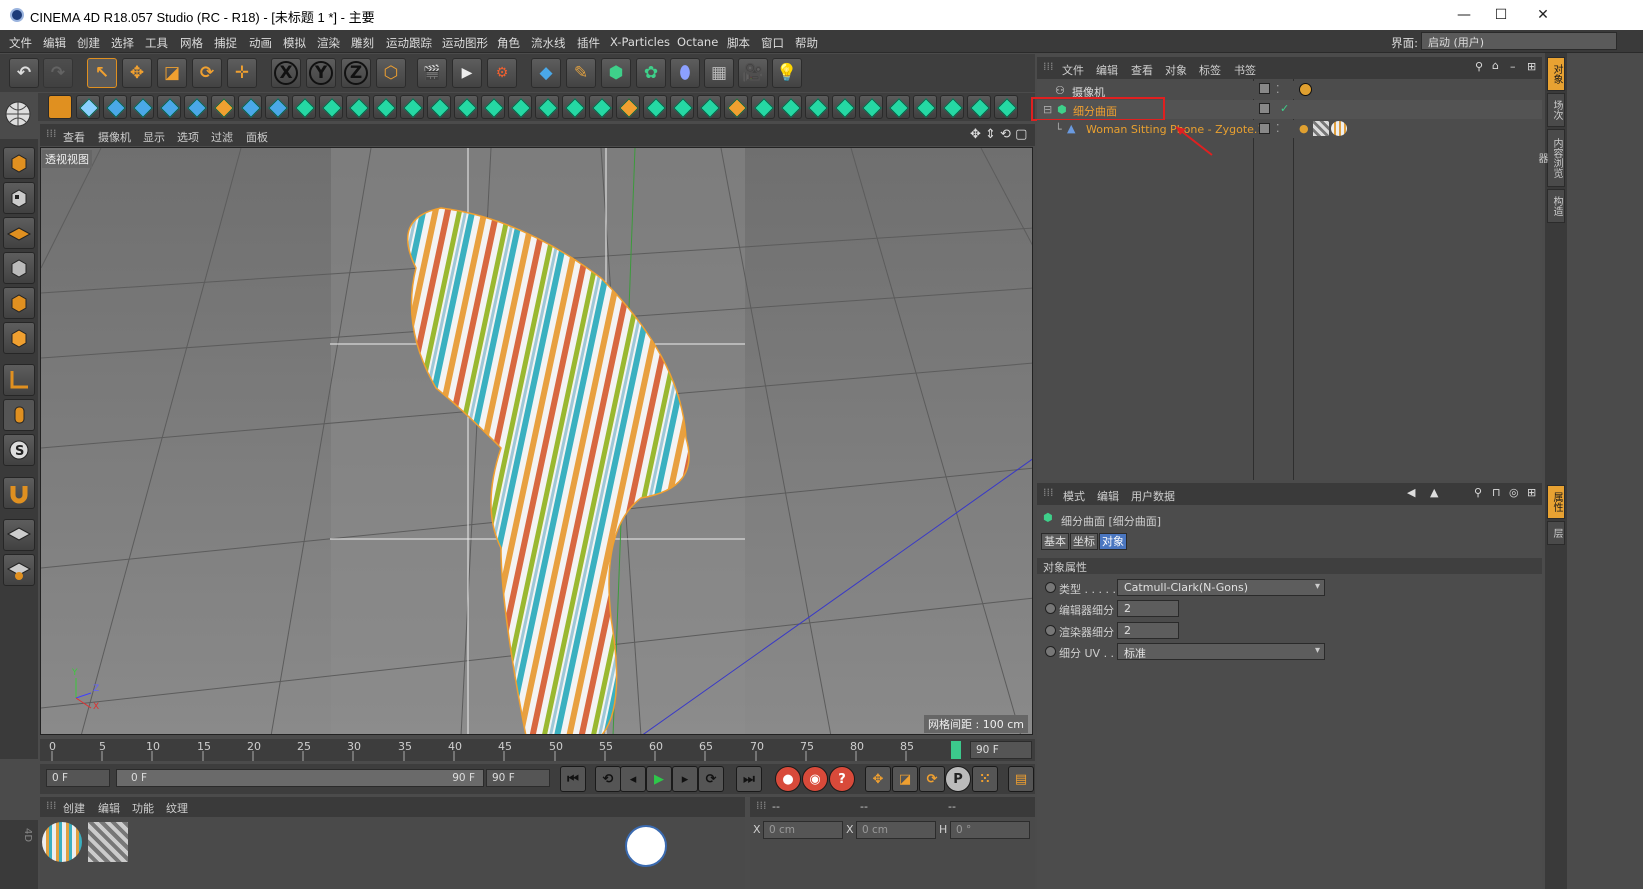 This screenshot has height=889, width=1643. What do you see at coordinates (1050, 608) in the screenshot?
I see `radio-editor-subdivision` at bounding box center [1050, 608].